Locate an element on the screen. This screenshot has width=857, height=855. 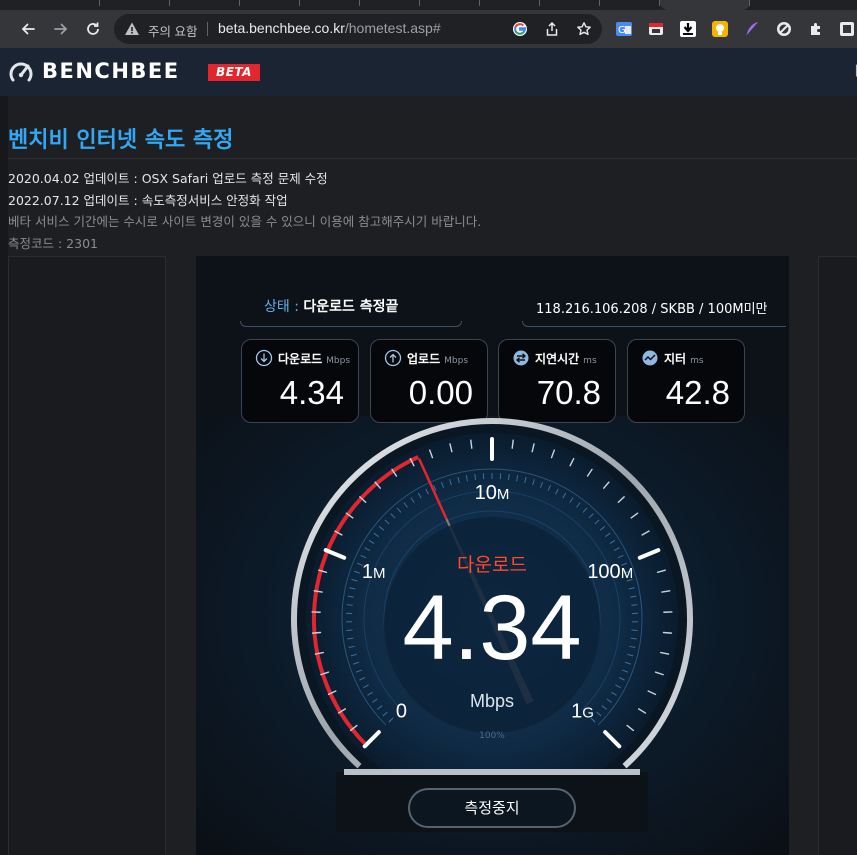
latency-swap-icon is located at coordinates (521, 358).